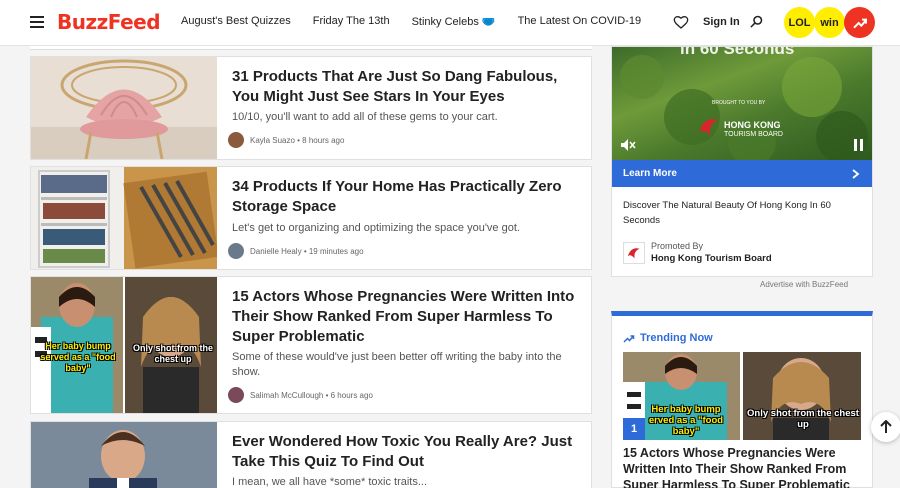 This screenshot has width=900, height=488. I want to click on sponsor-logo, so click(634, 252).